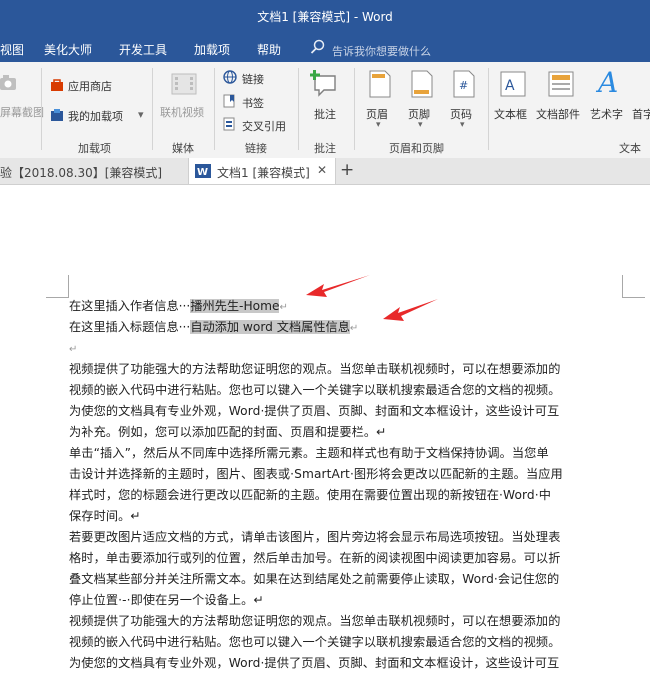 The height and width of the screenshot is (674, 650). Describe the element at coordinates (347, 348) in the screenshot. I see `empty-paragraph: ↵` at that location.